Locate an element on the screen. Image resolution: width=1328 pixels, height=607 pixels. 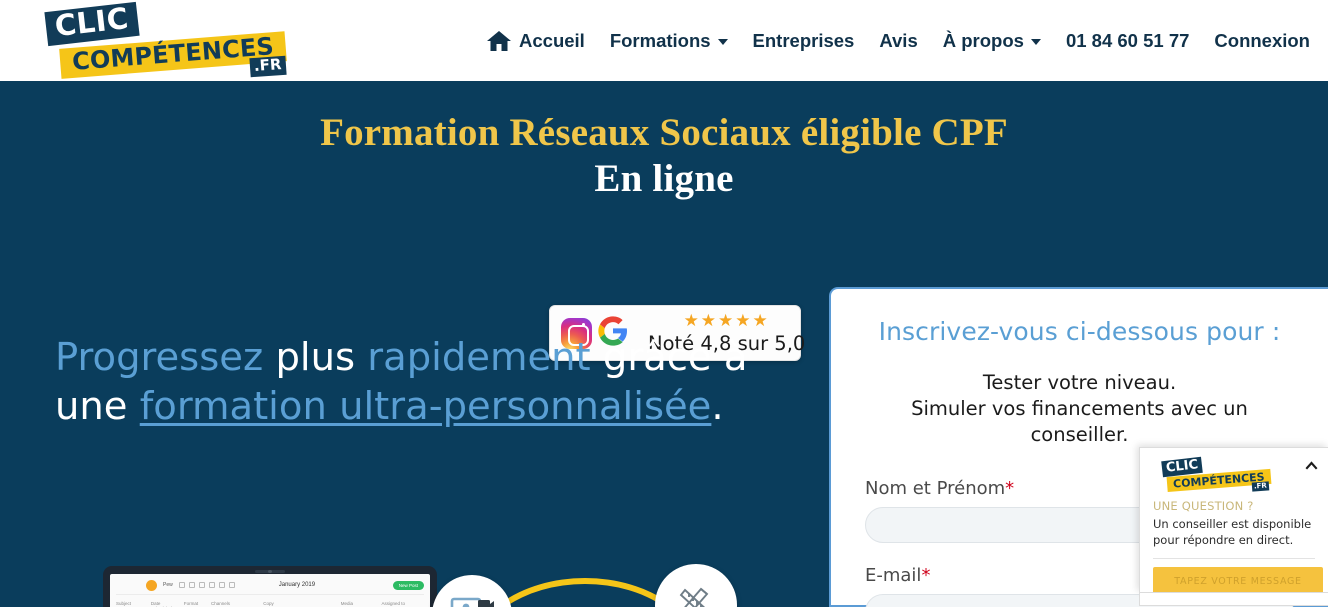
pencil-ruler-icon is located at coordinates (696, 593).